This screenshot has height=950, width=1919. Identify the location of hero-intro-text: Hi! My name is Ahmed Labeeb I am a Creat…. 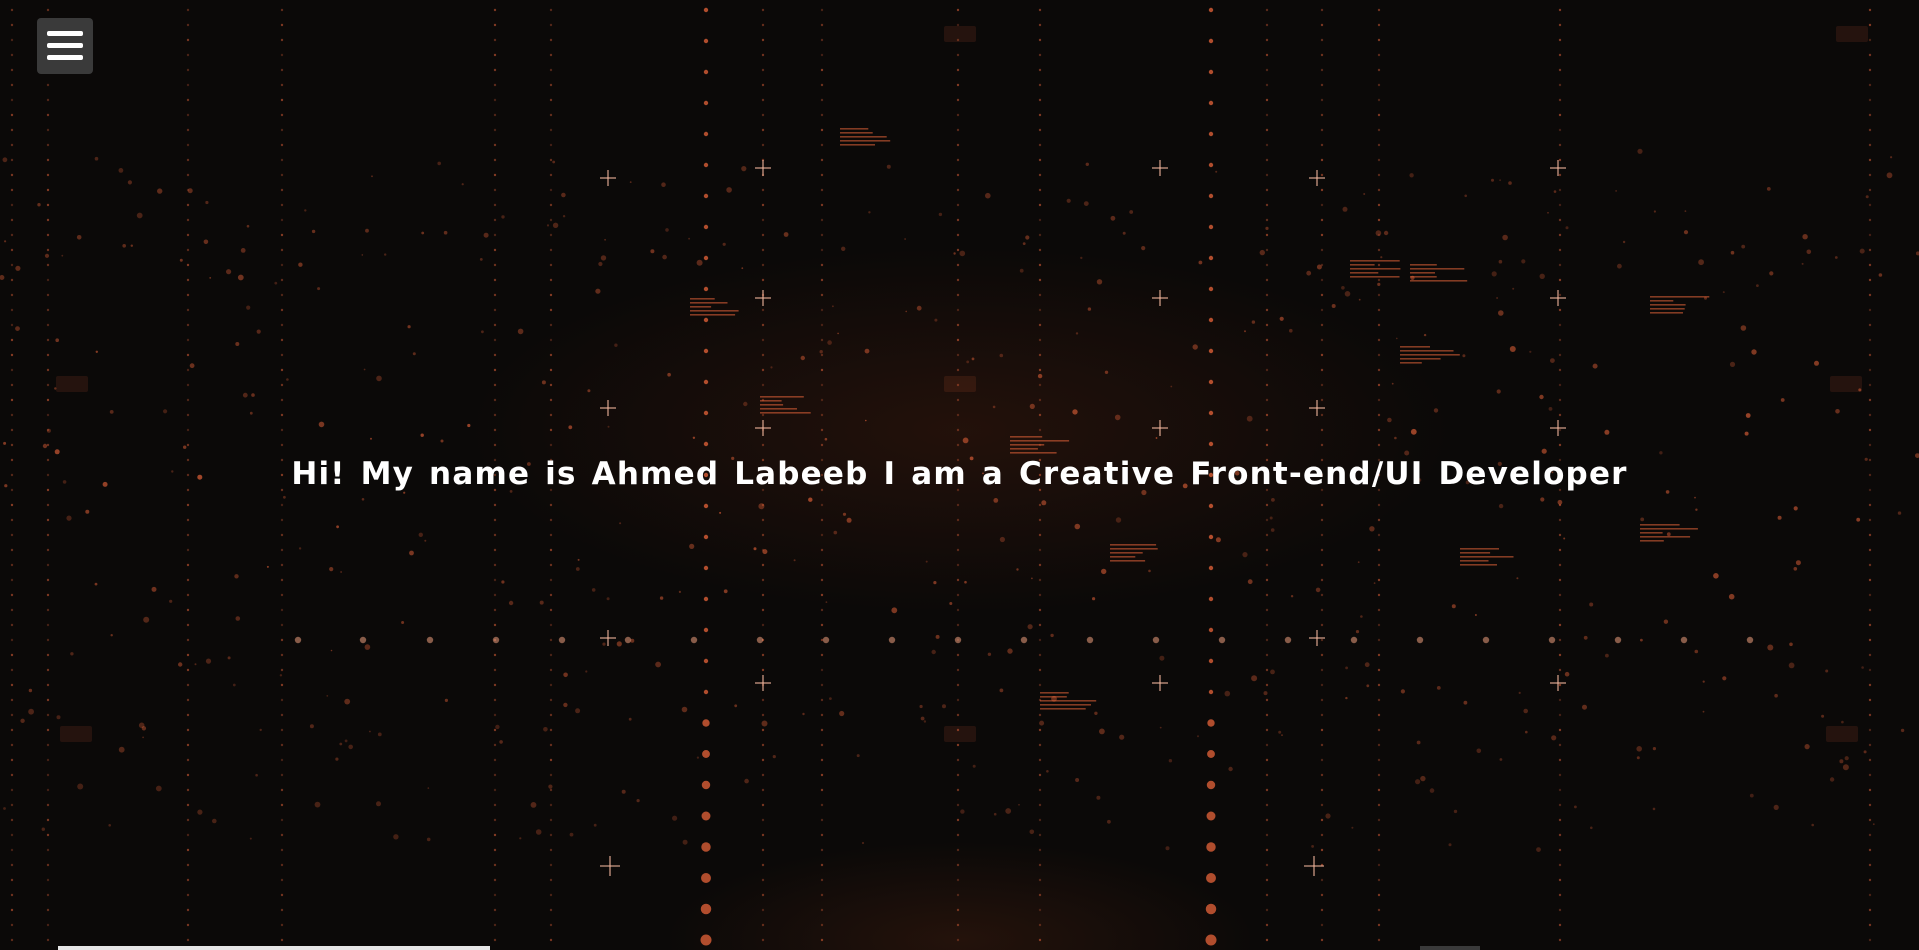
(959, 474).